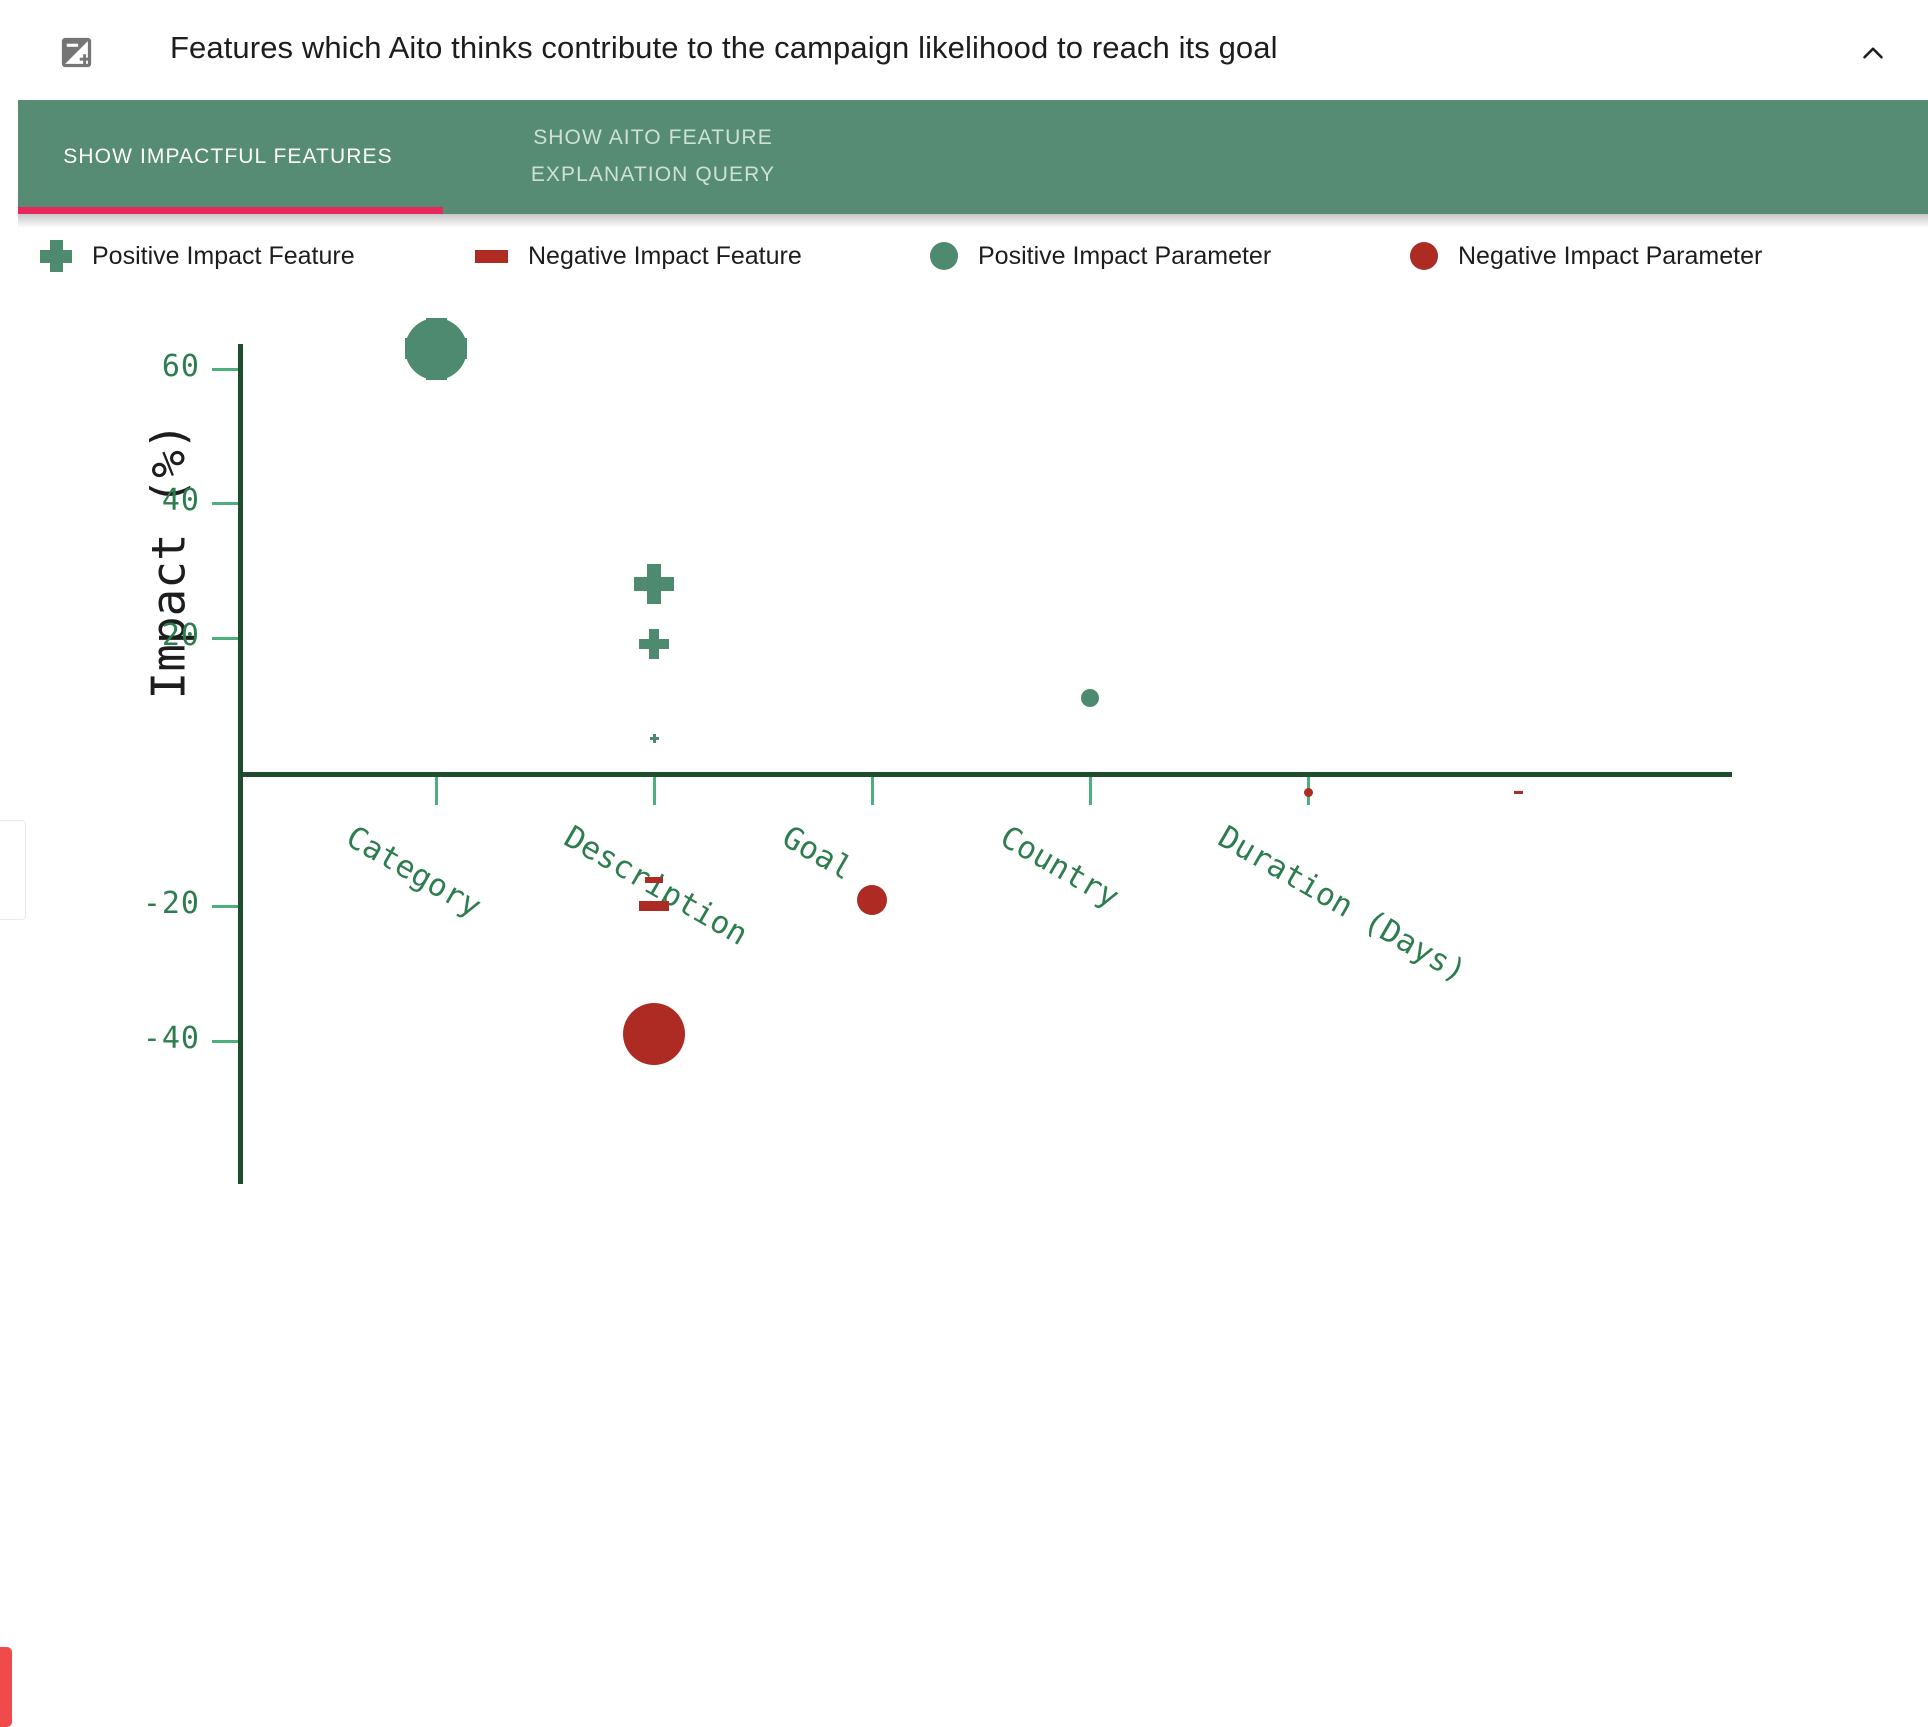 The image size is (1928, 1727). I want to click on y-axis-title: Impact (%), so click(168, 561).